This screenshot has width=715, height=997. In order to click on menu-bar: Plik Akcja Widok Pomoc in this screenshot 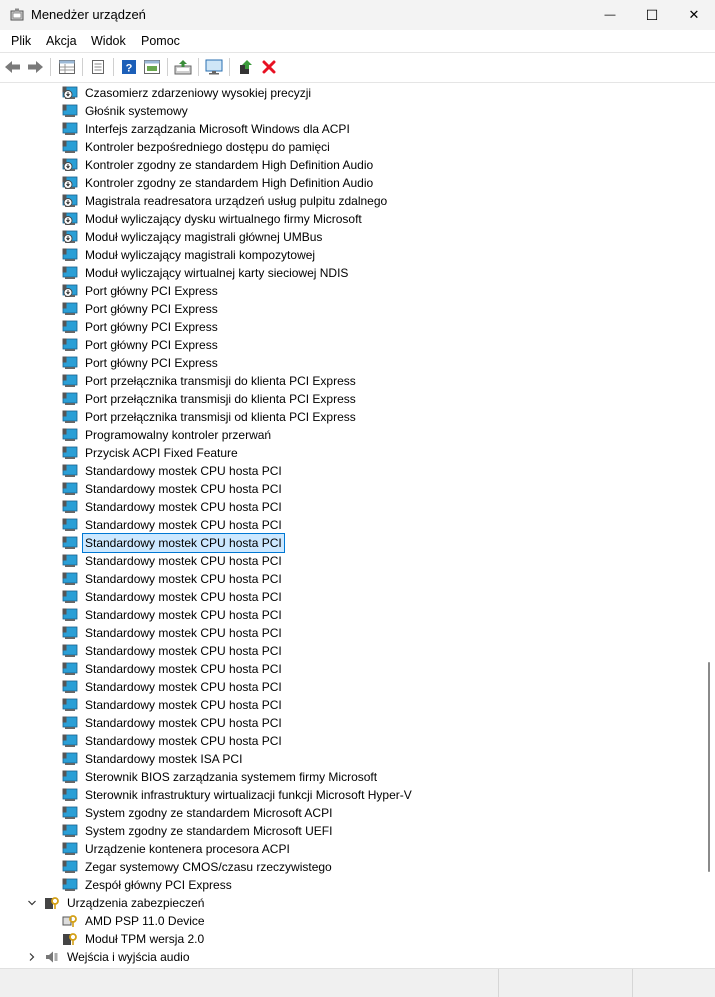, I will do `click(357, 41)`.